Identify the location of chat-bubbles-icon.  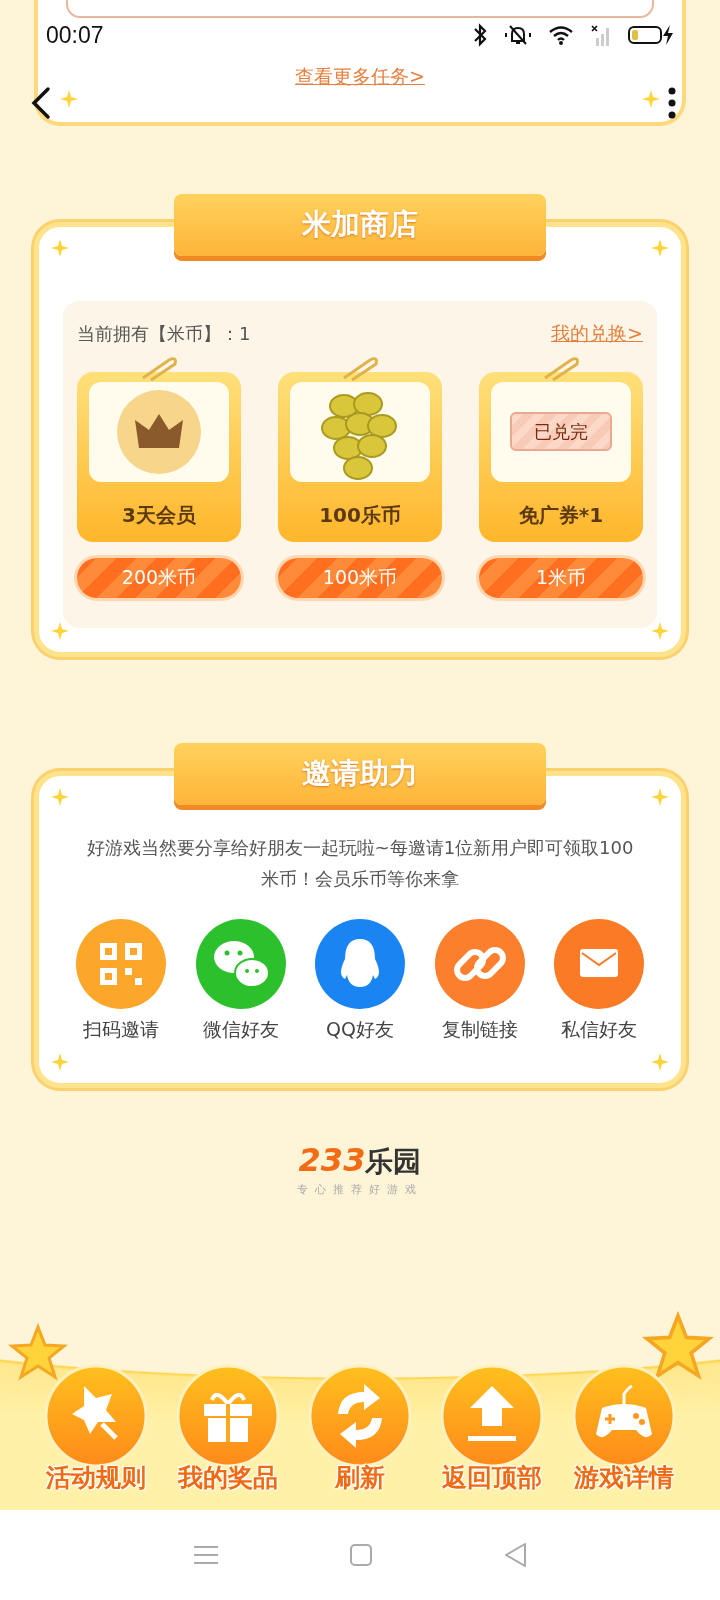
(240, 963).